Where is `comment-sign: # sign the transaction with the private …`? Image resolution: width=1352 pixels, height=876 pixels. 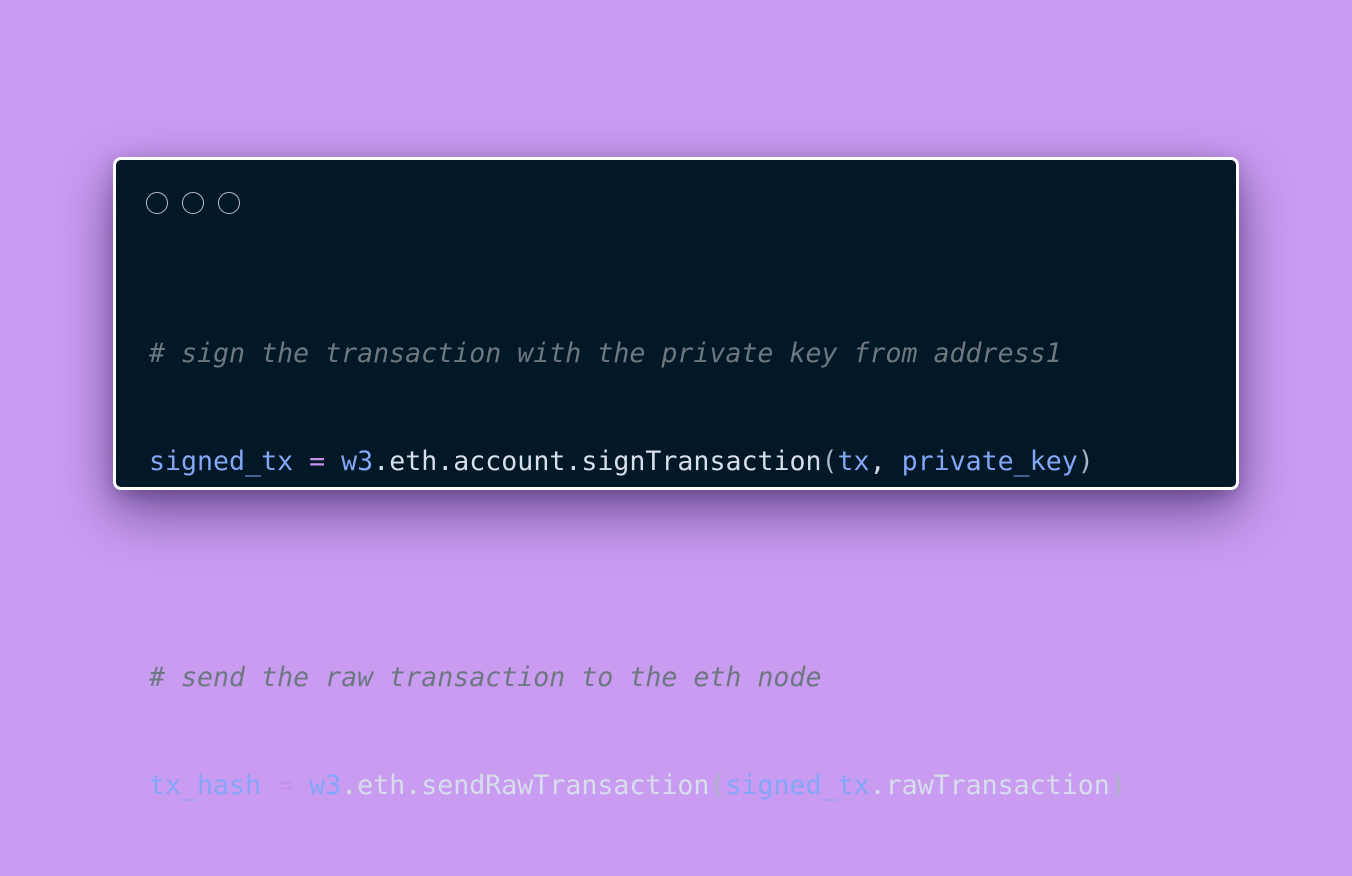 comment-sign: # sign the transaction with the private … is located at coordinates (605, 353).